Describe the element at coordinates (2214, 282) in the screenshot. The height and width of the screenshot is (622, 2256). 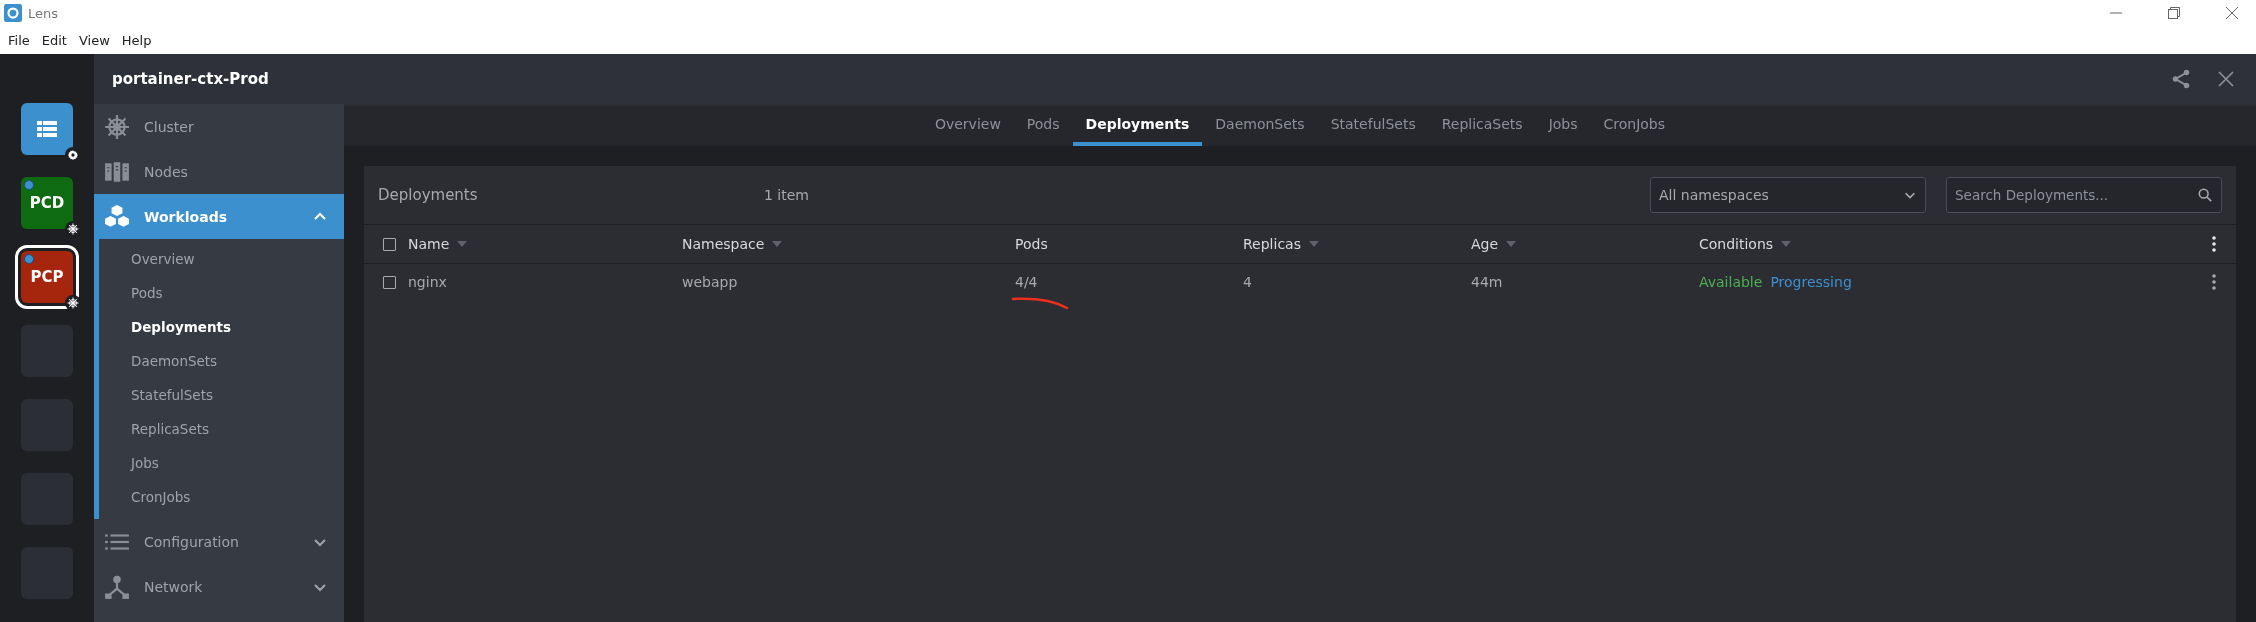
I see `row-menu-icon` at that location.